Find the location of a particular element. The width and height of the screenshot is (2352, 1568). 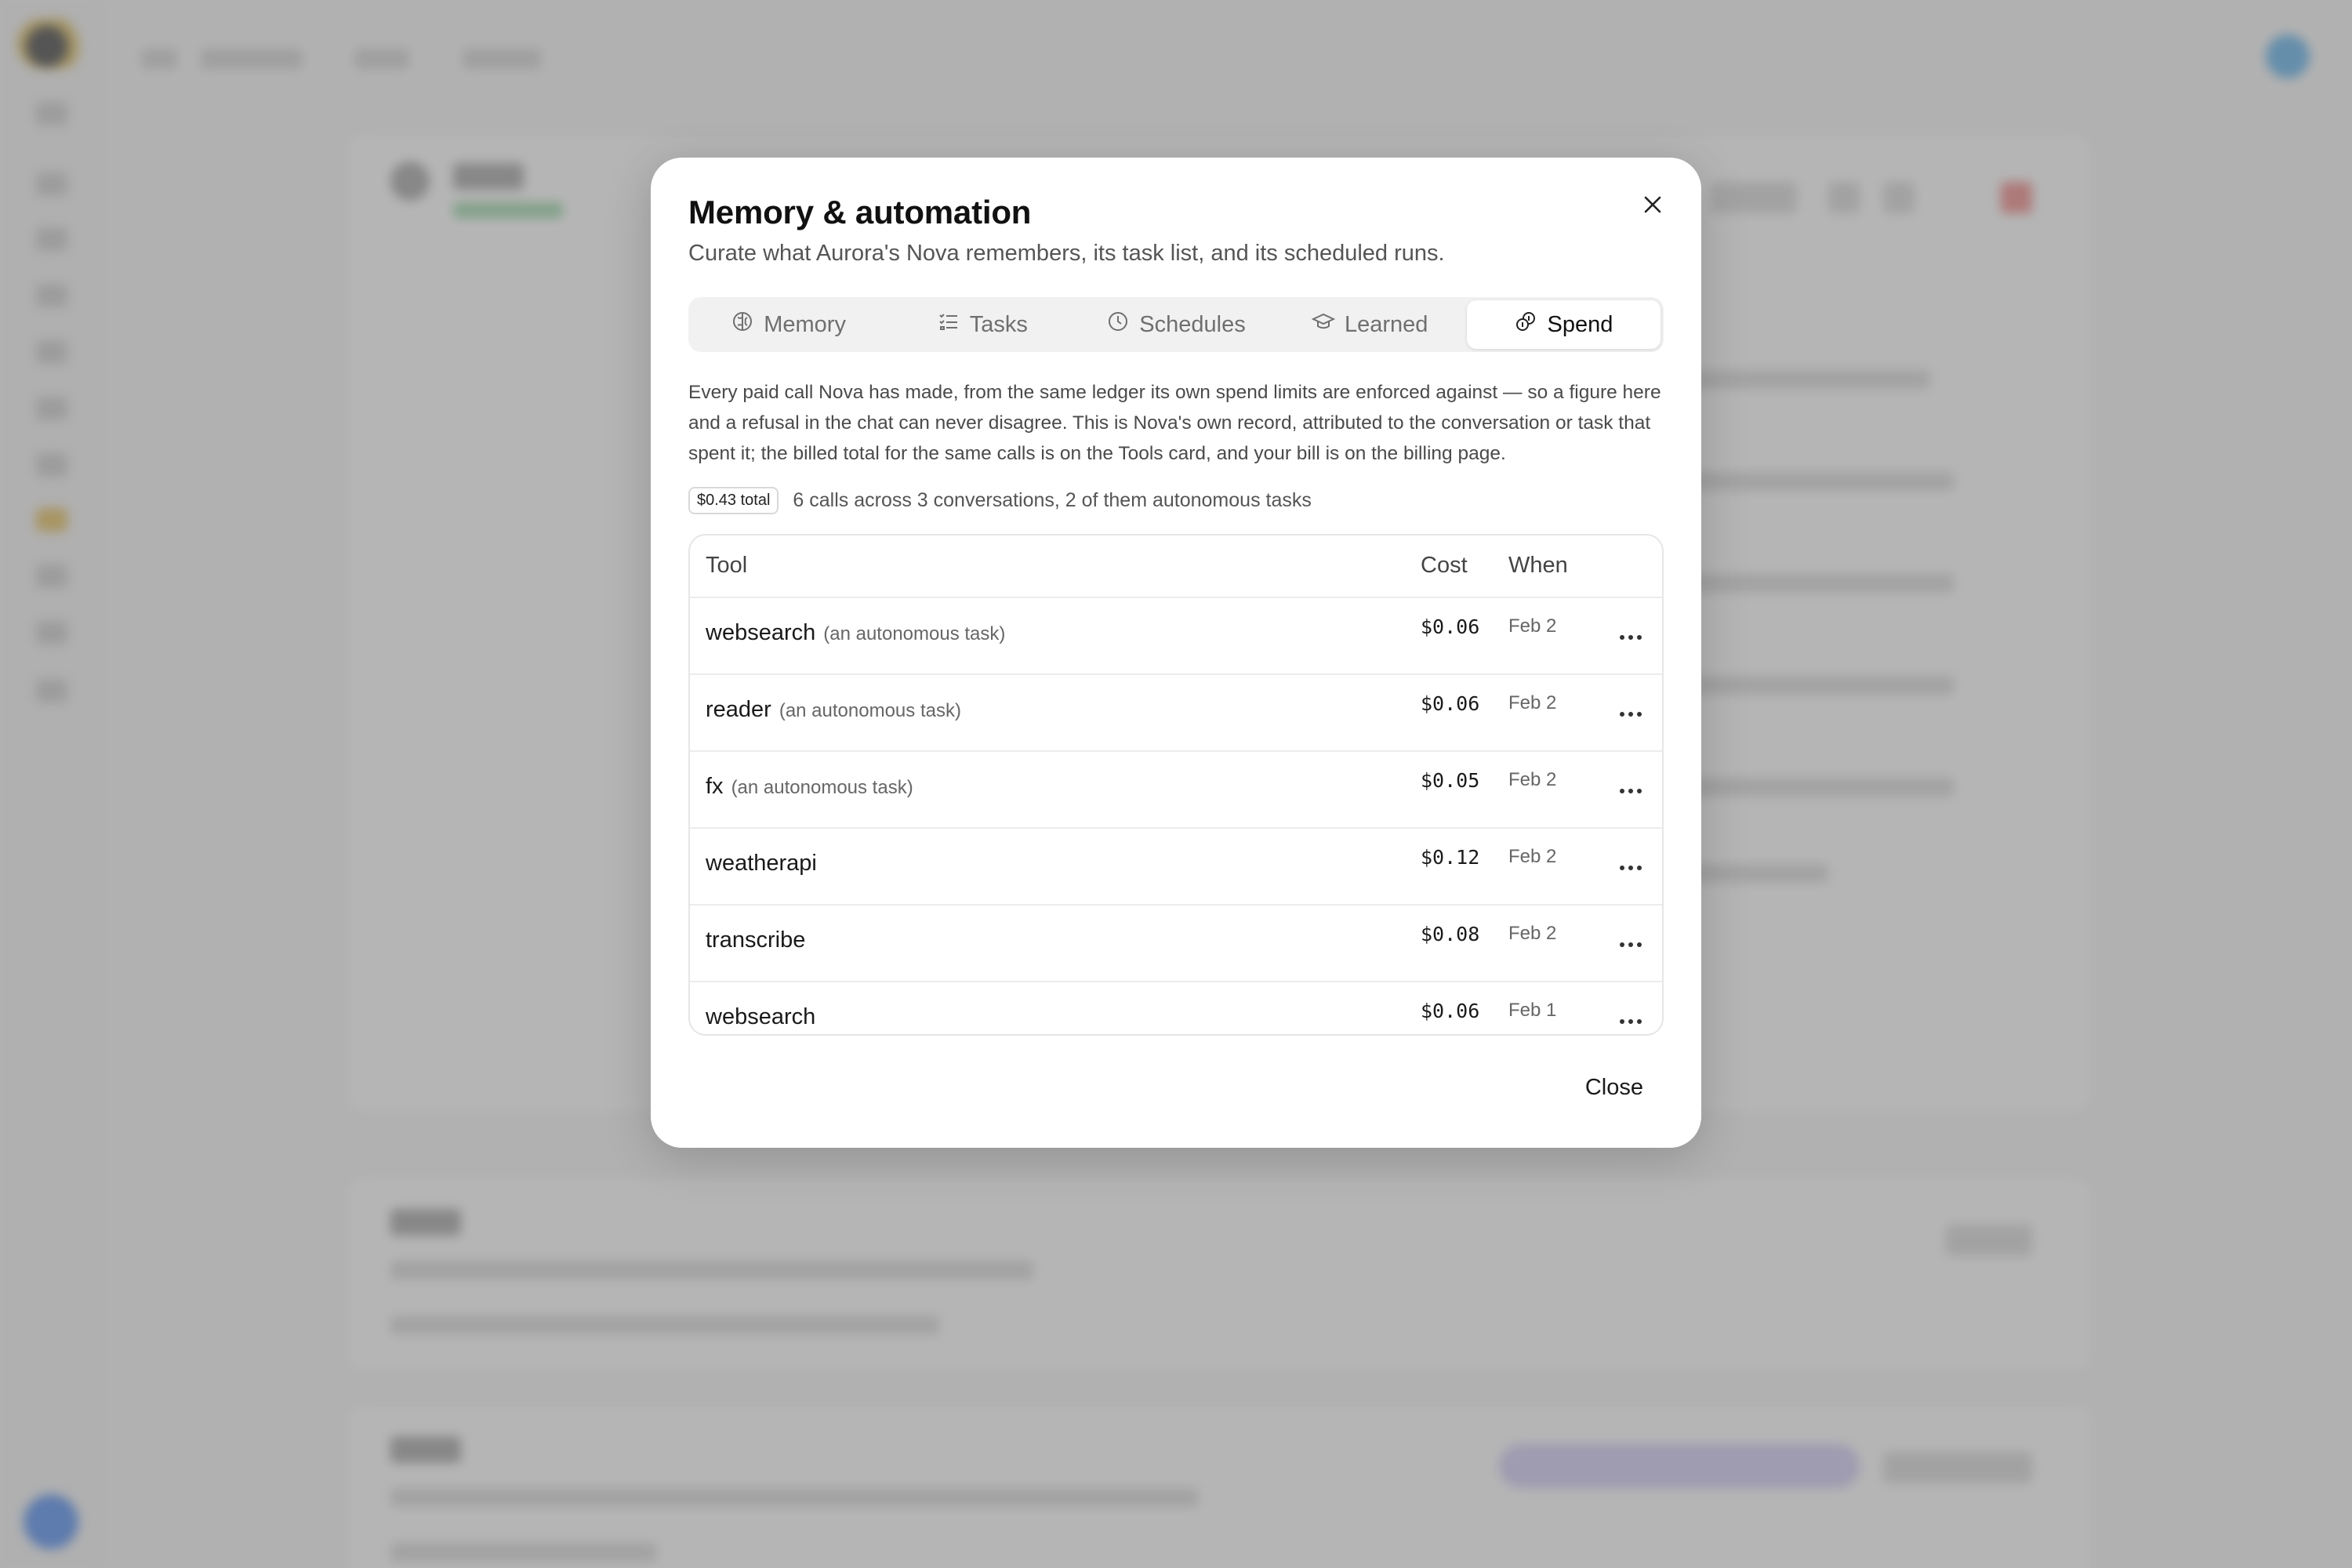

tab-memory: Memory is located at coordinates (788, 324).